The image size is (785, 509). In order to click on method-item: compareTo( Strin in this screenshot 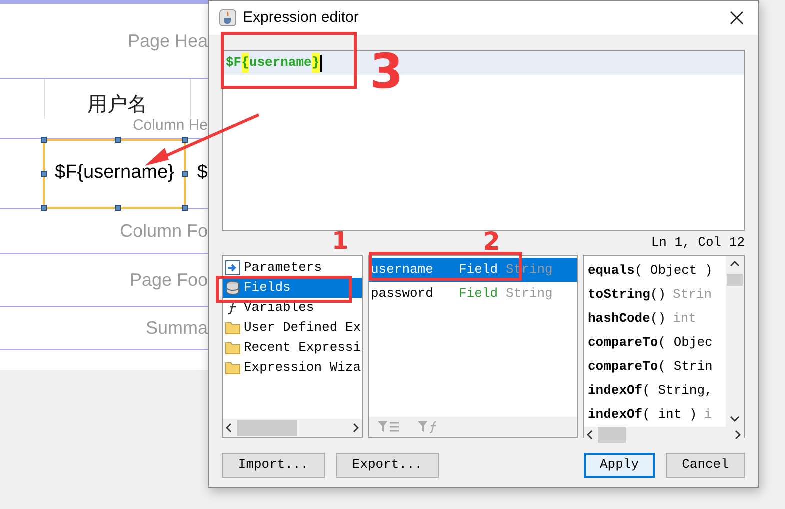, I will do `click(655, 367)`.